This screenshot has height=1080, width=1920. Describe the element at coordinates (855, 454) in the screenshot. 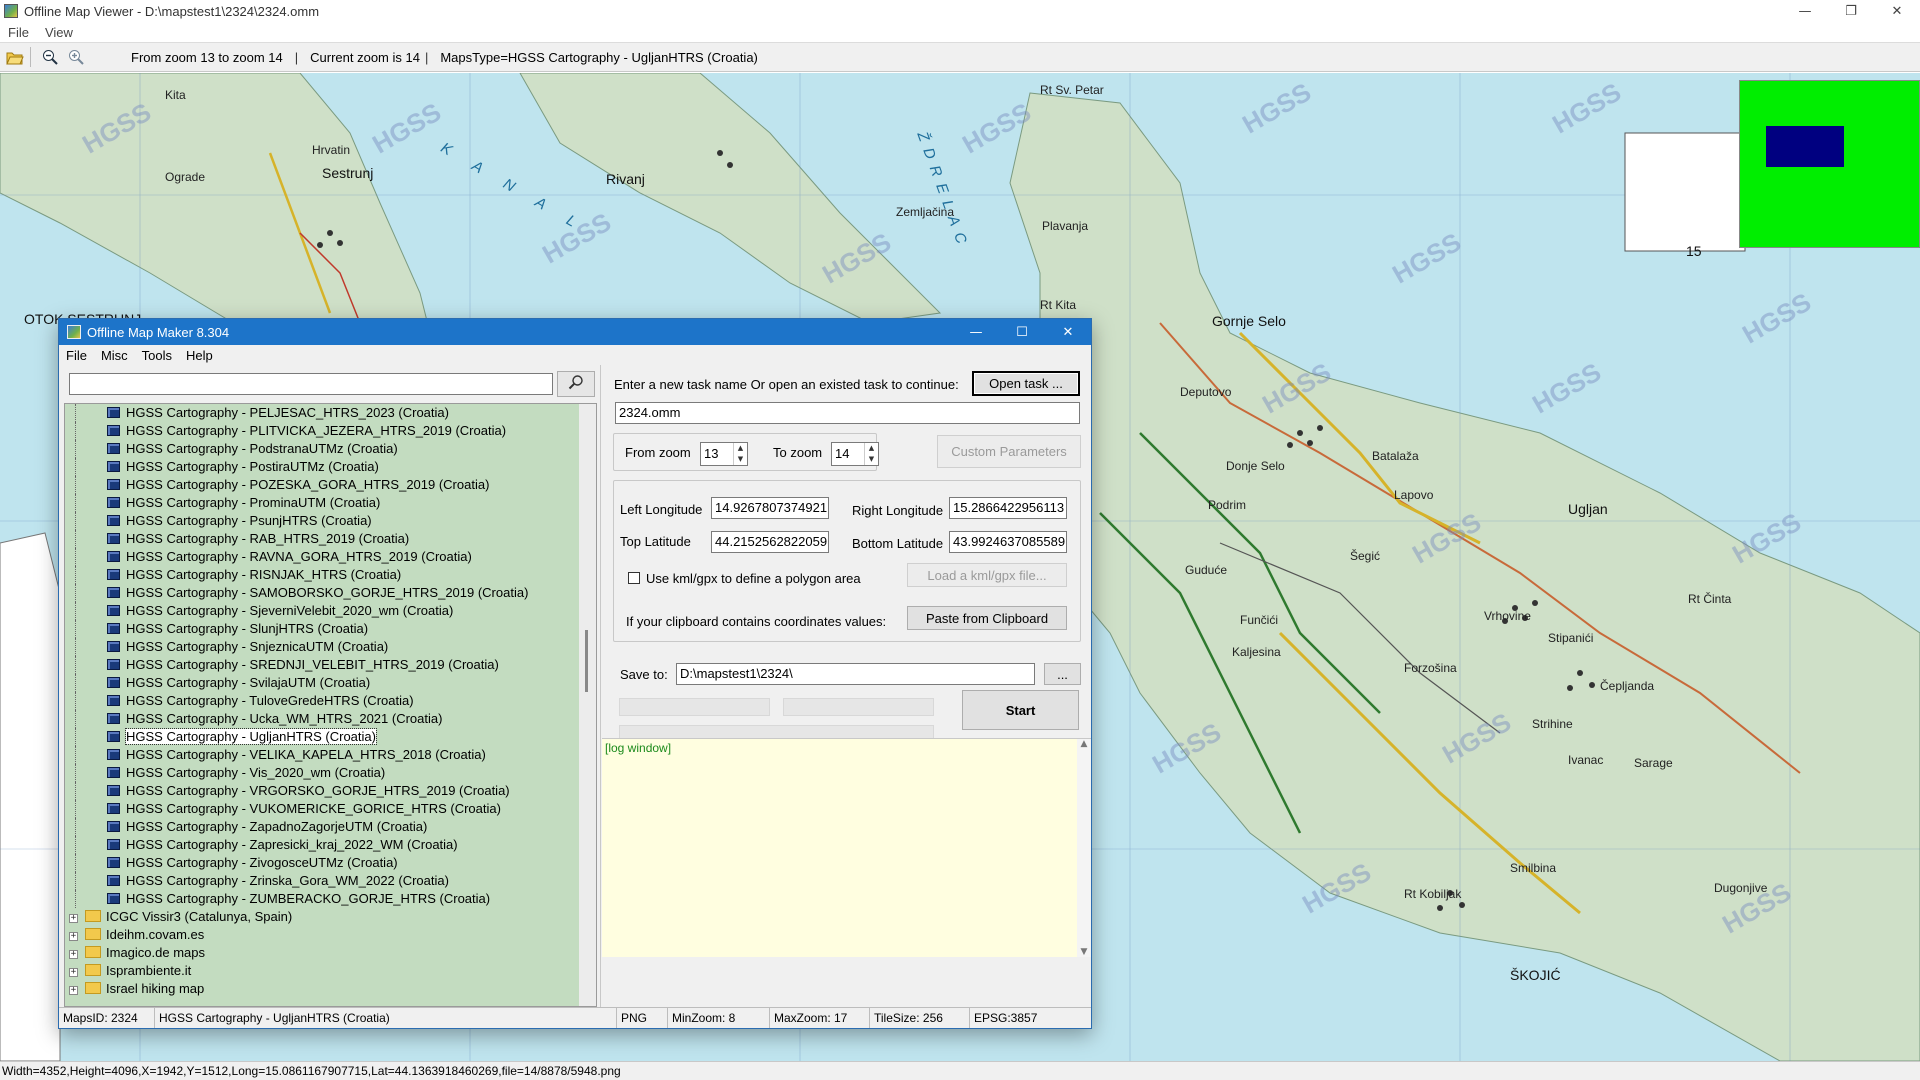

I see `to-zoom-stepper: 14 ▲ ▼` at that location.